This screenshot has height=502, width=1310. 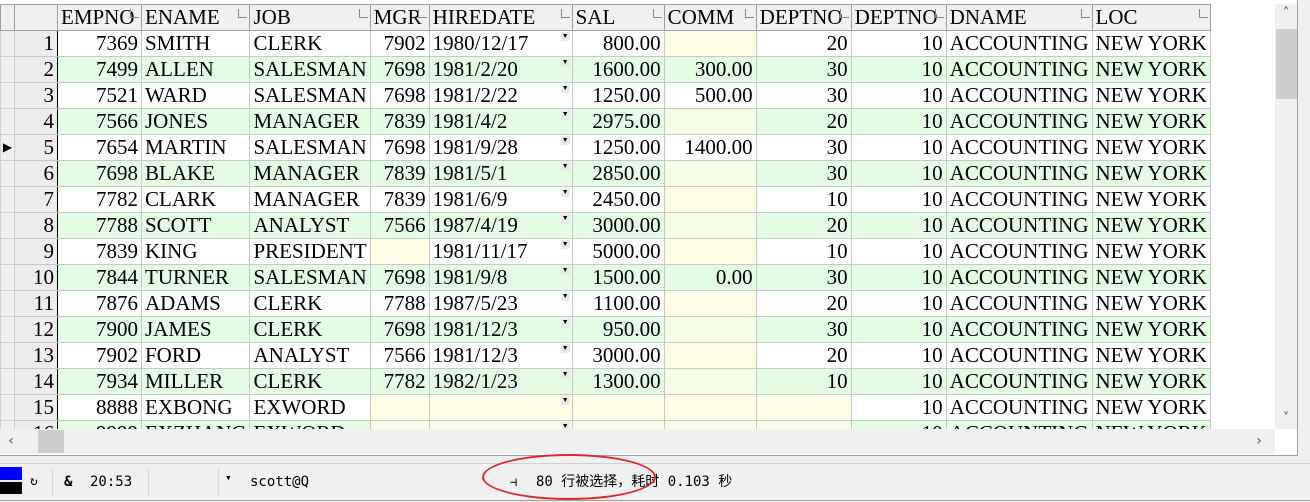 I want to click on cell-mgr, so click(x=399, y=407).